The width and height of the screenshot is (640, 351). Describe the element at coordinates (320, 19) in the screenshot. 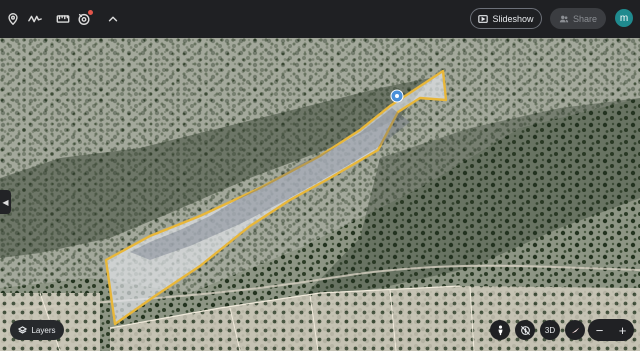

I see `top-toolbar: Slideshow Share m` at that location.